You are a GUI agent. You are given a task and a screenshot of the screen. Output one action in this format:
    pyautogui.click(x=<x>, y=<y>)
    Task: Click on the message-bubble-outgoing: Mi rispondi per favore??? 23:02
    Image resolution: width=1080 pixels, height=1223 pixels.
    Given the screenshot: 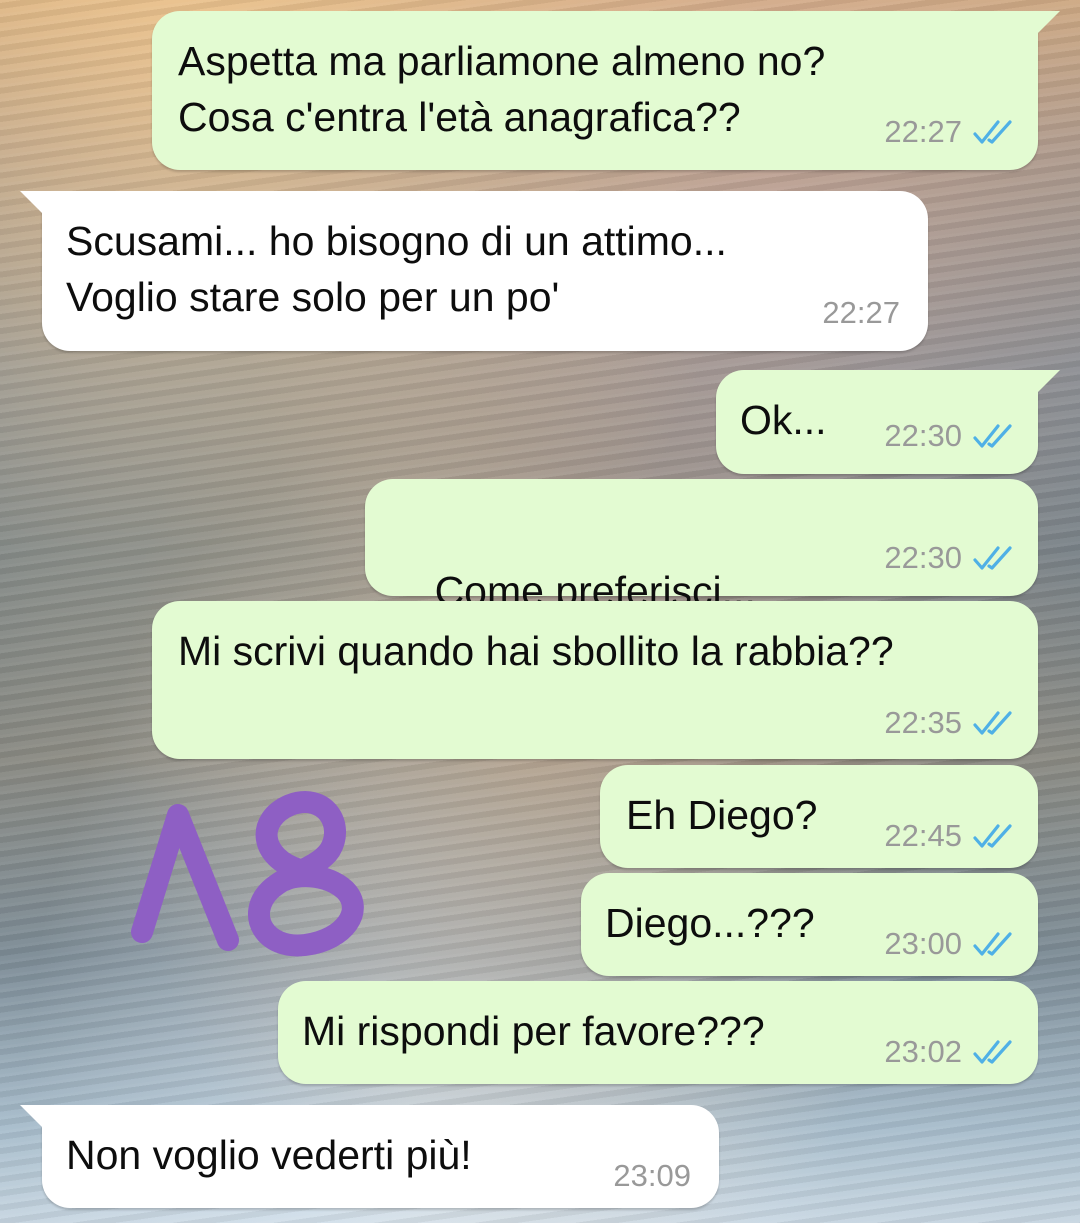 What is the action you would take?
    pyautogui.click(x=658, y=1032)
    